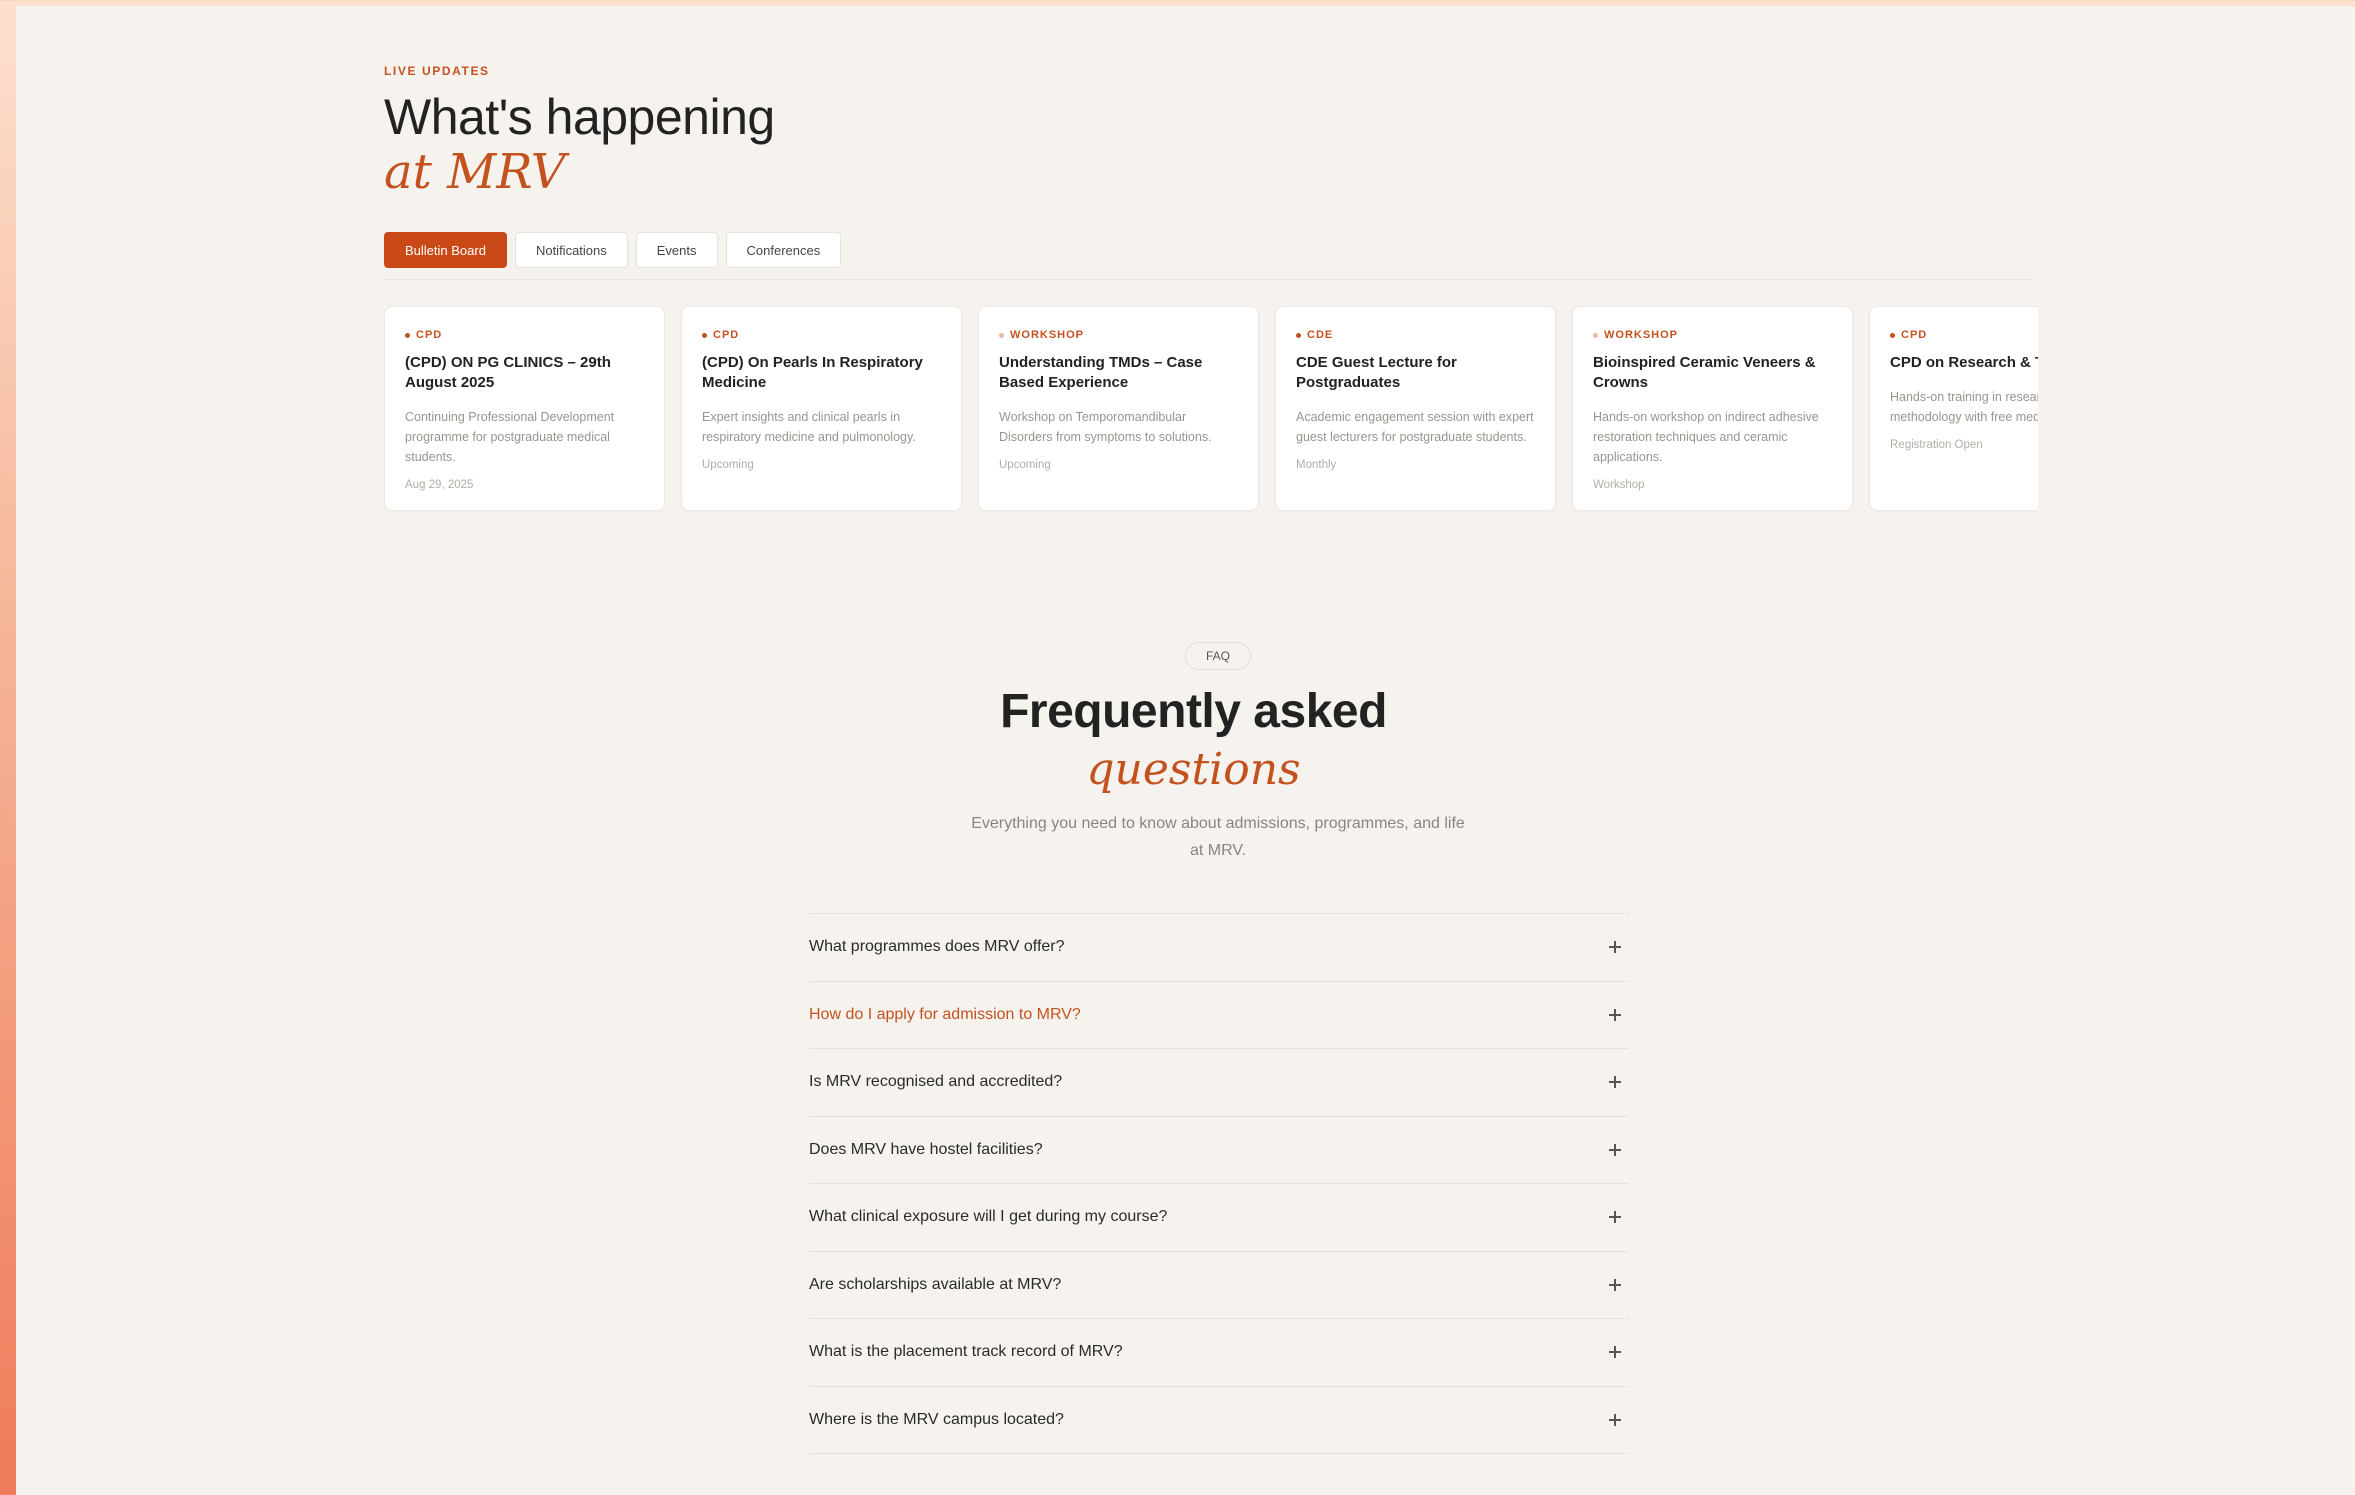  What do you see at coordinates (571, 250) in the screenshot?
I see `tab-notifications: Notifications` at bounding box center [571, 250].